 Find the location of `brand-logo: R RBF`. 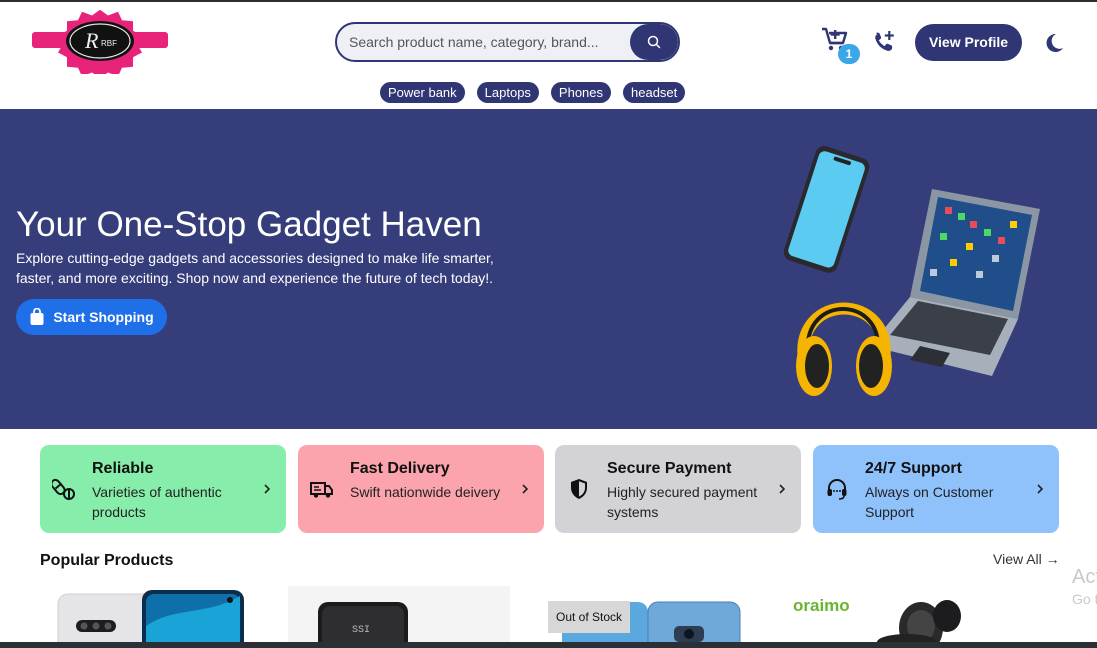

brand-logo: R RBF is located at coordinates (100, 41).